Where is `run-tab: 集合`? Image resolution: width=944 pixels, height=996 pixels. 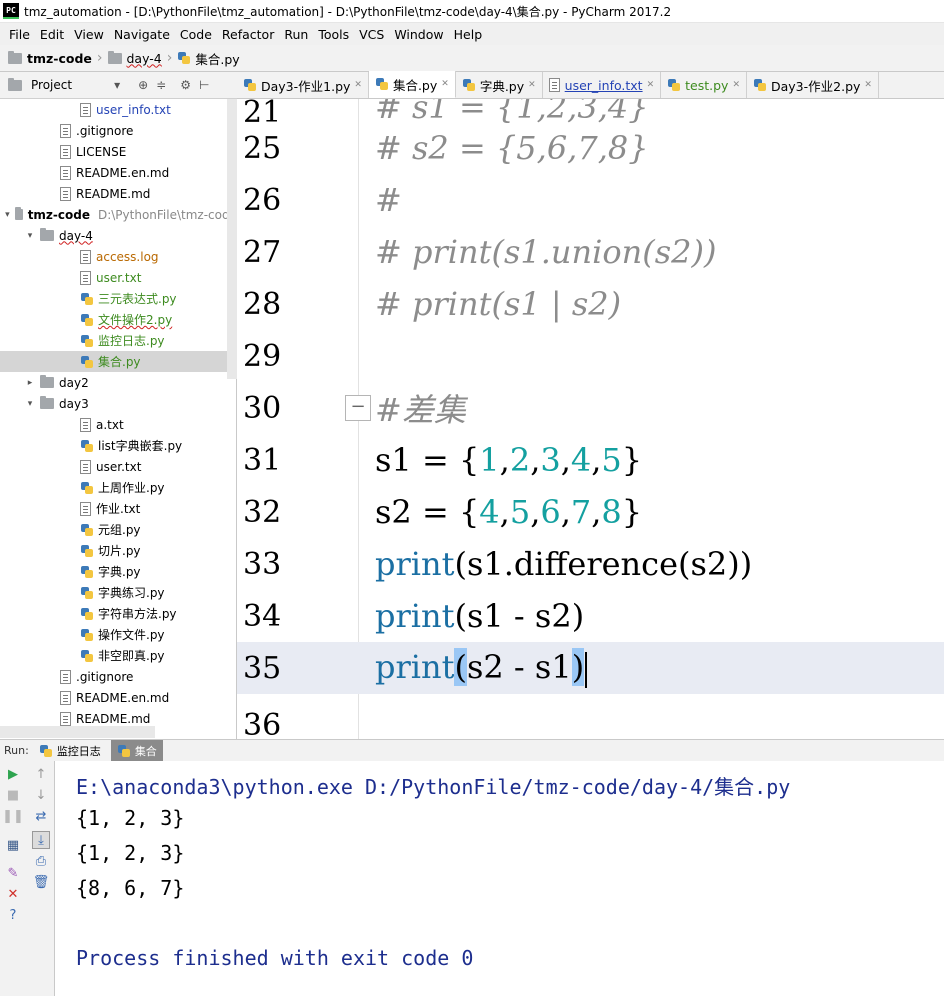
run-tab: 集合 is located at coordinates (136, 750).